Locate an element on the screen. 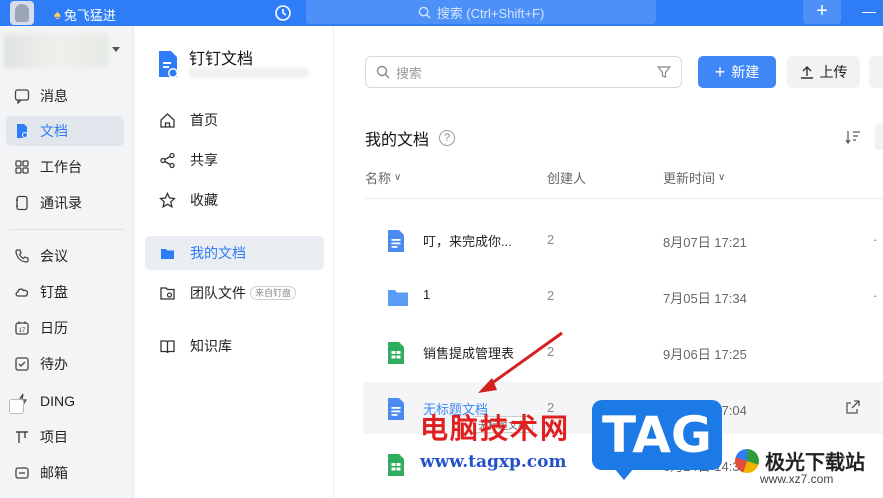 Image resolution: width=883 pixels, height=498 pixels. sort-icon is located at coordinates (853, 137).